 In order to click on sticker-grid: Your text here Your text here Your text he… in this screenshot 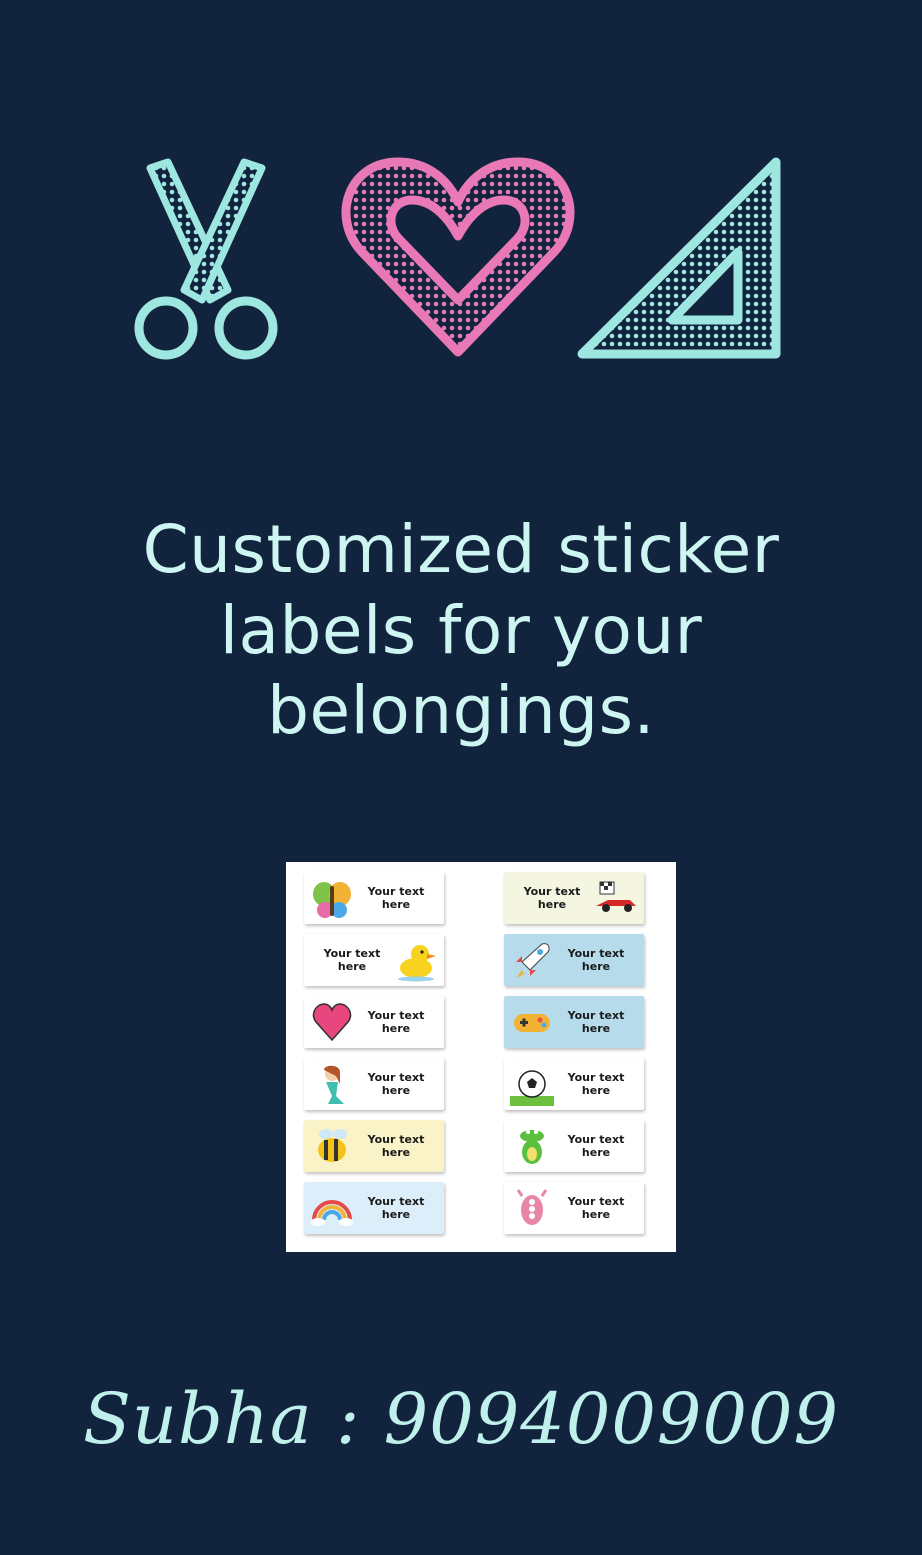, I will do `click(481, 1053)`.